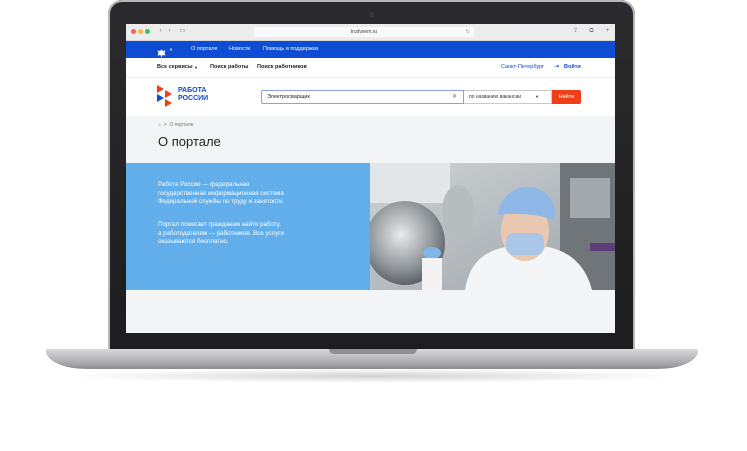  Describe the element at coordinates (575, 31) in the screenshot. I see `share-icon: ⇪` at that location.